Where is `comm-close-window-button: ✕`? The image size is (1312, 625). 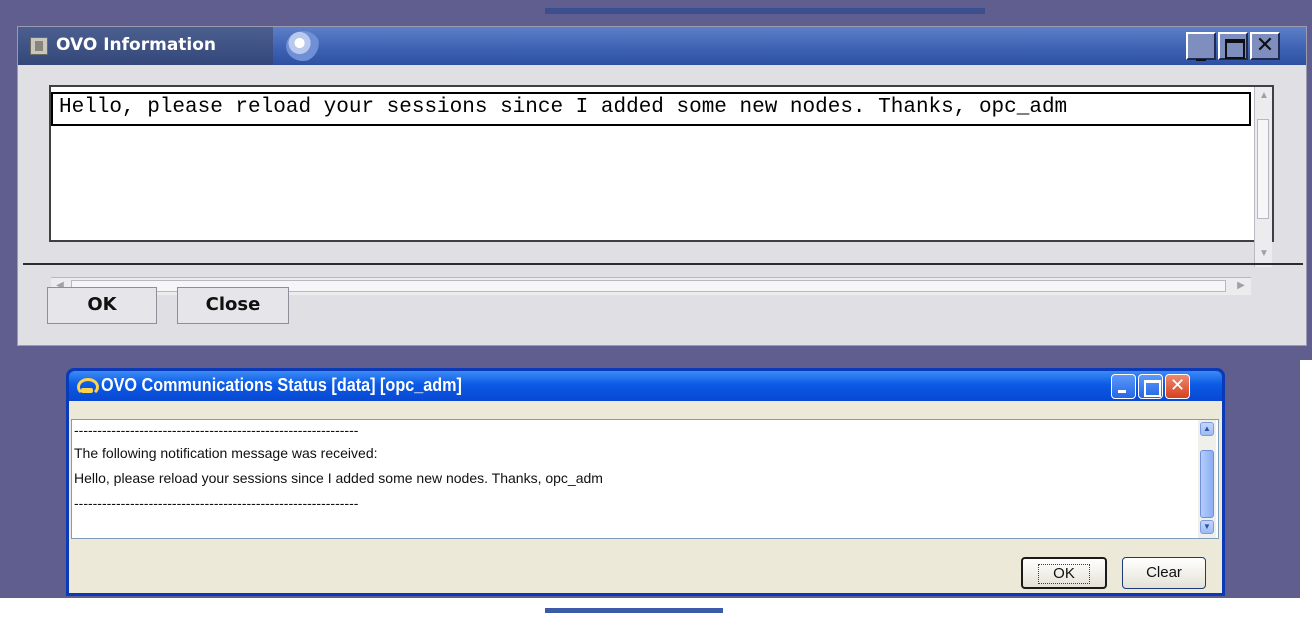 comm-close-window-button: ✕ is located at coordinates (1177, 386).